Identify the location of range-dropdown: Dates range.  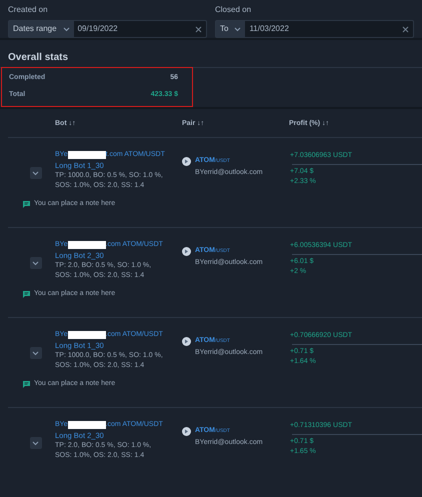
(41, 29).